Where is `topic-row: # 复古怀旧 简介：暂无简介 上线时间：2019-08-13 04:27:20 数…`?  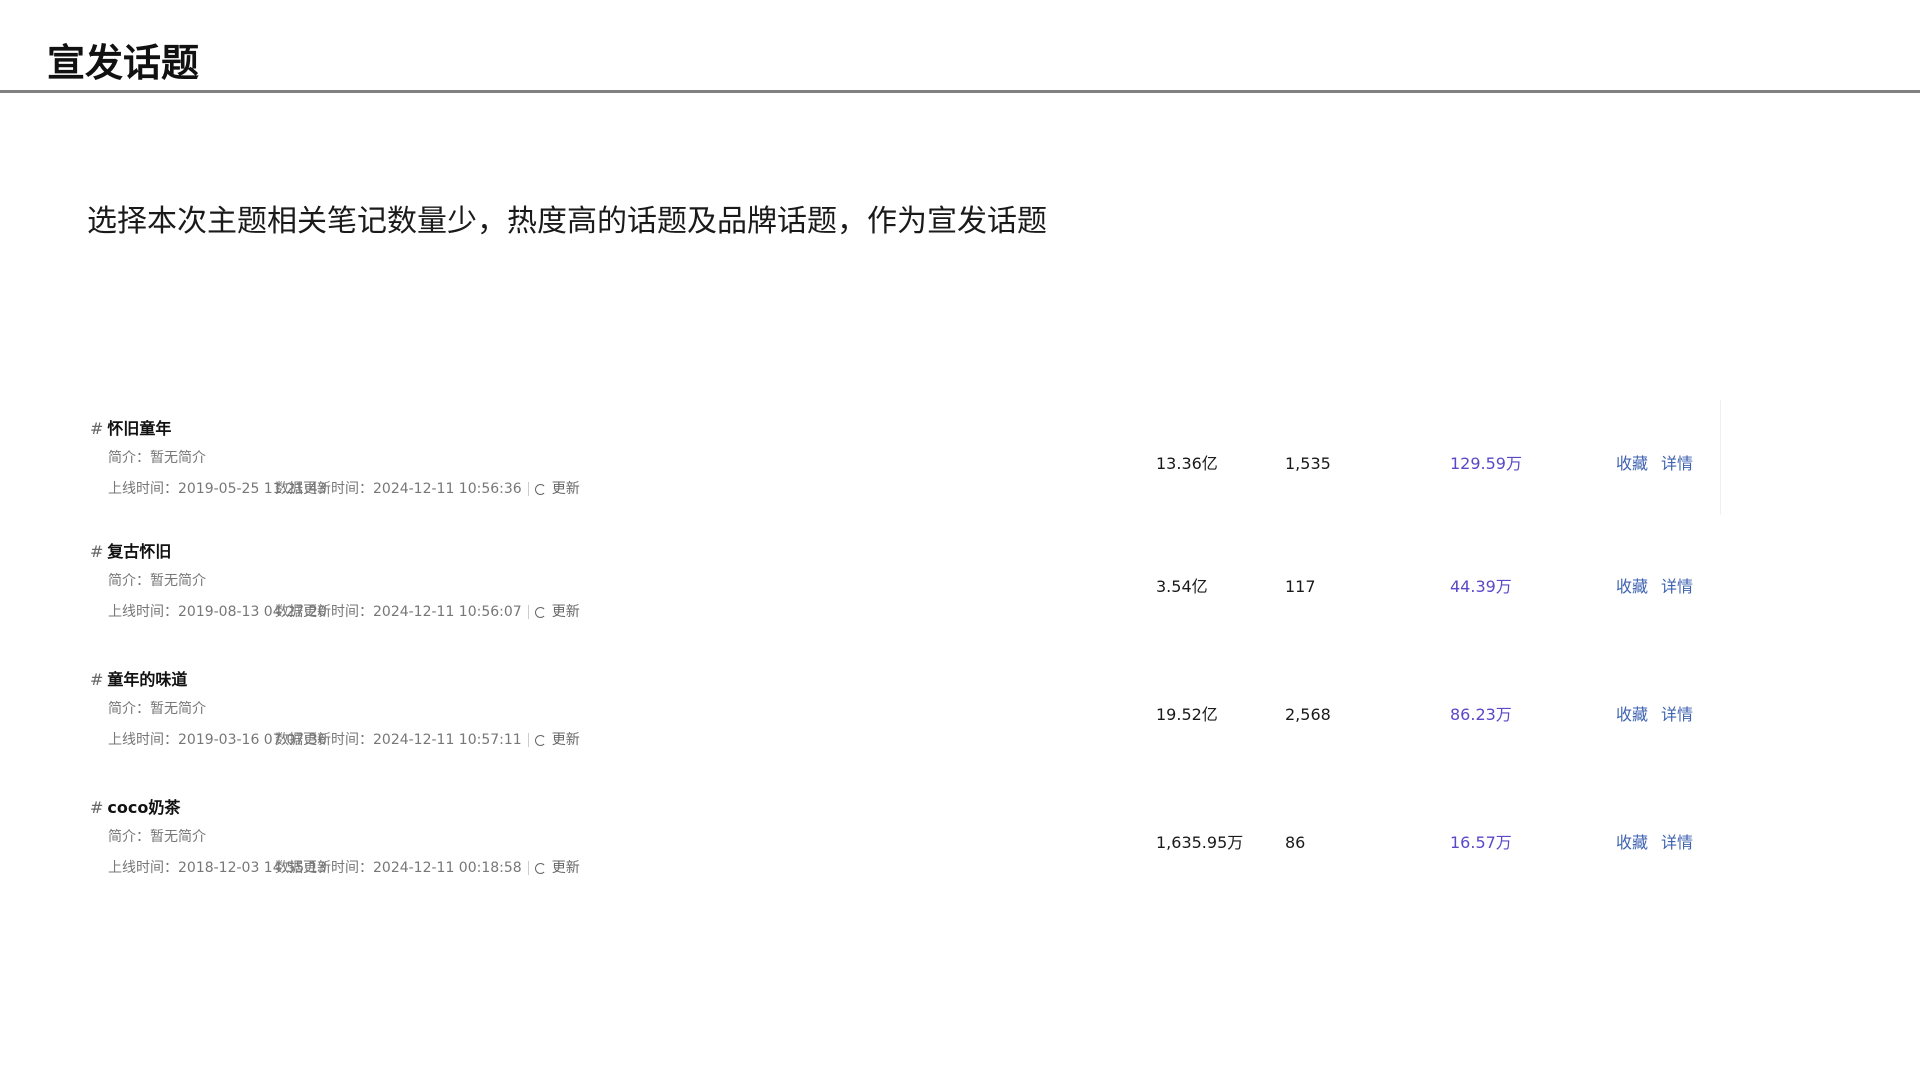
topic-row: # 复古怀旧 简介：暂无简介 上线时间：2019-08-13 04:27:20 数… is located at coordinates (960, 590).